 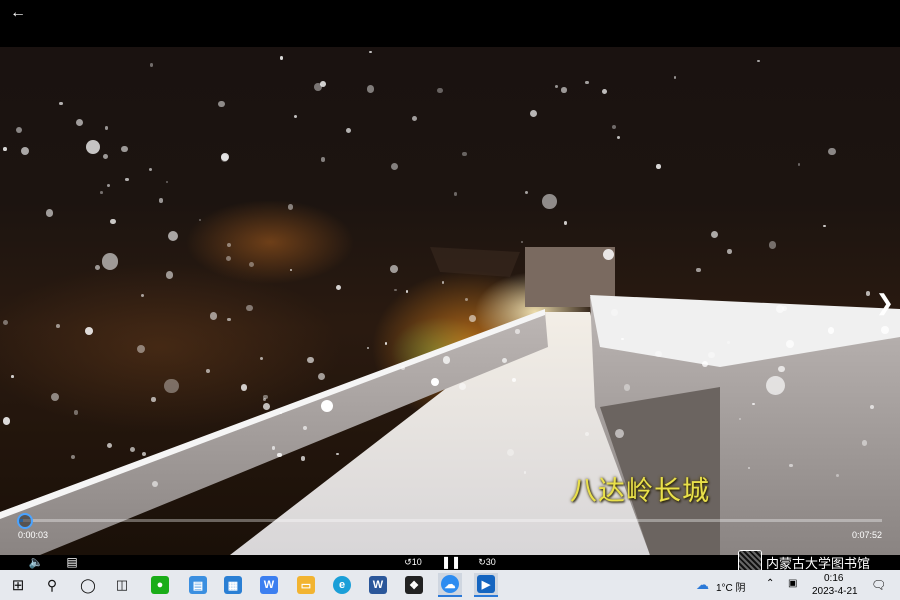 I want to click on skip-forward-button: ↻30, so click(x=487, y=562).